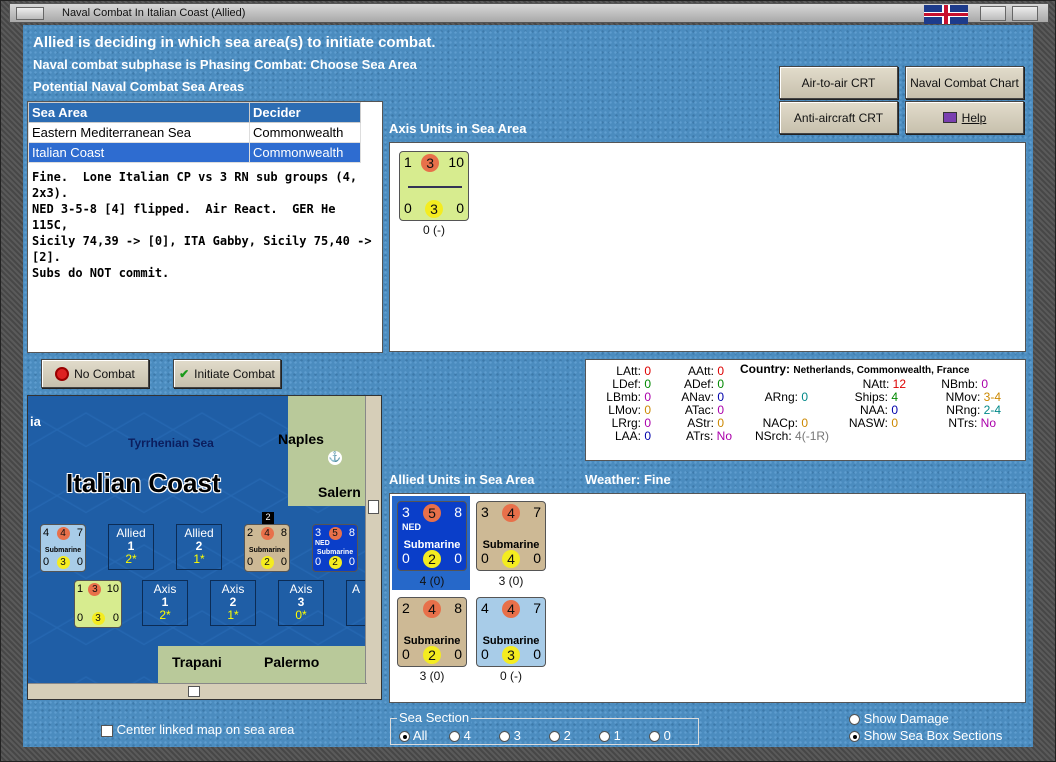 This screenshot has height=762, width=1056. Describe the element at coordinates (339, 492) in the screenshot. I see `city-salerno: Salern` at that location.